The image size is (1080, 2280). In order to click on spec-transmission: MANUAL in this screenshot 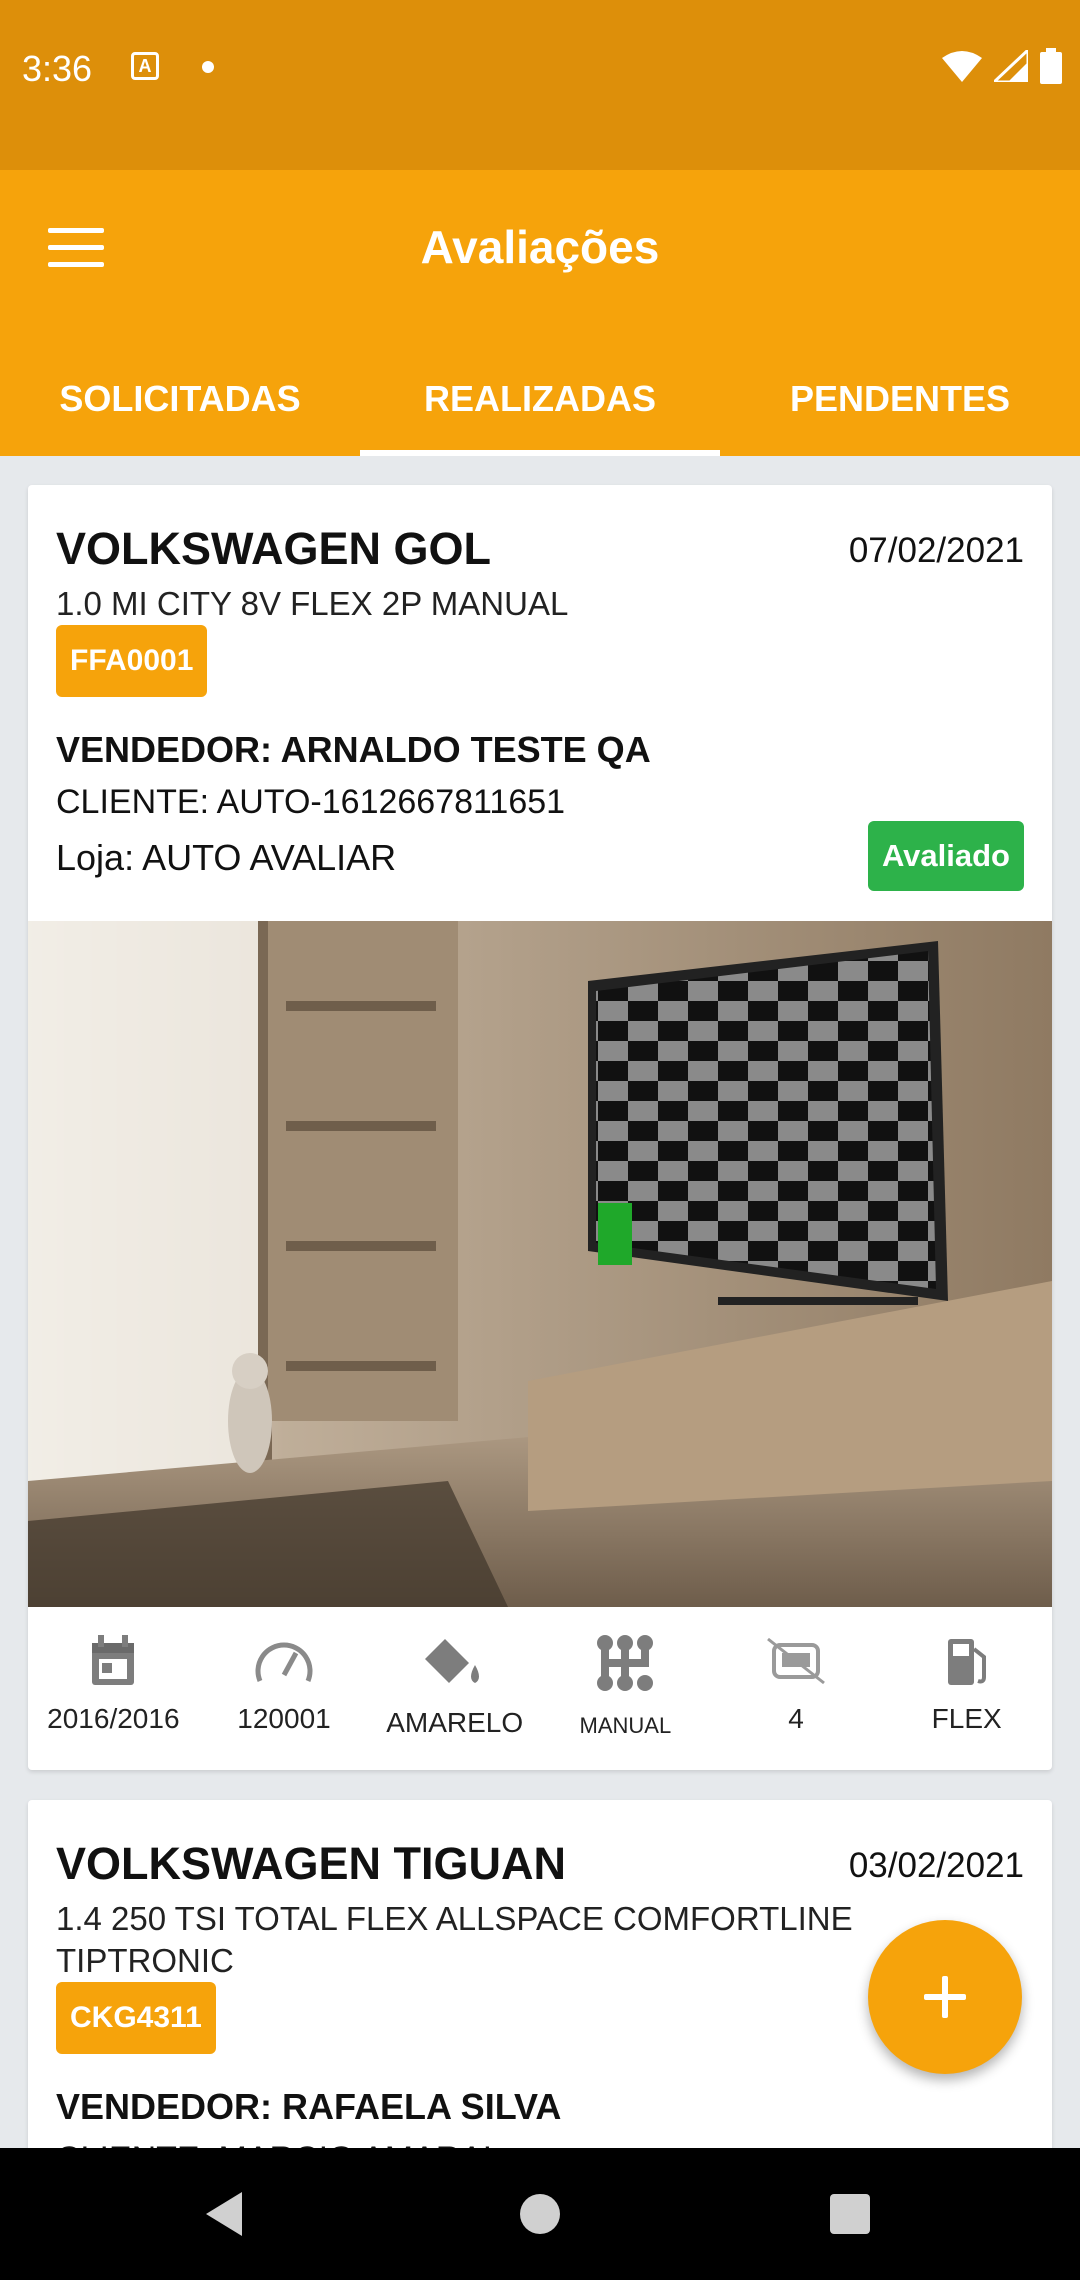, I will do `click(625, 1688)`.